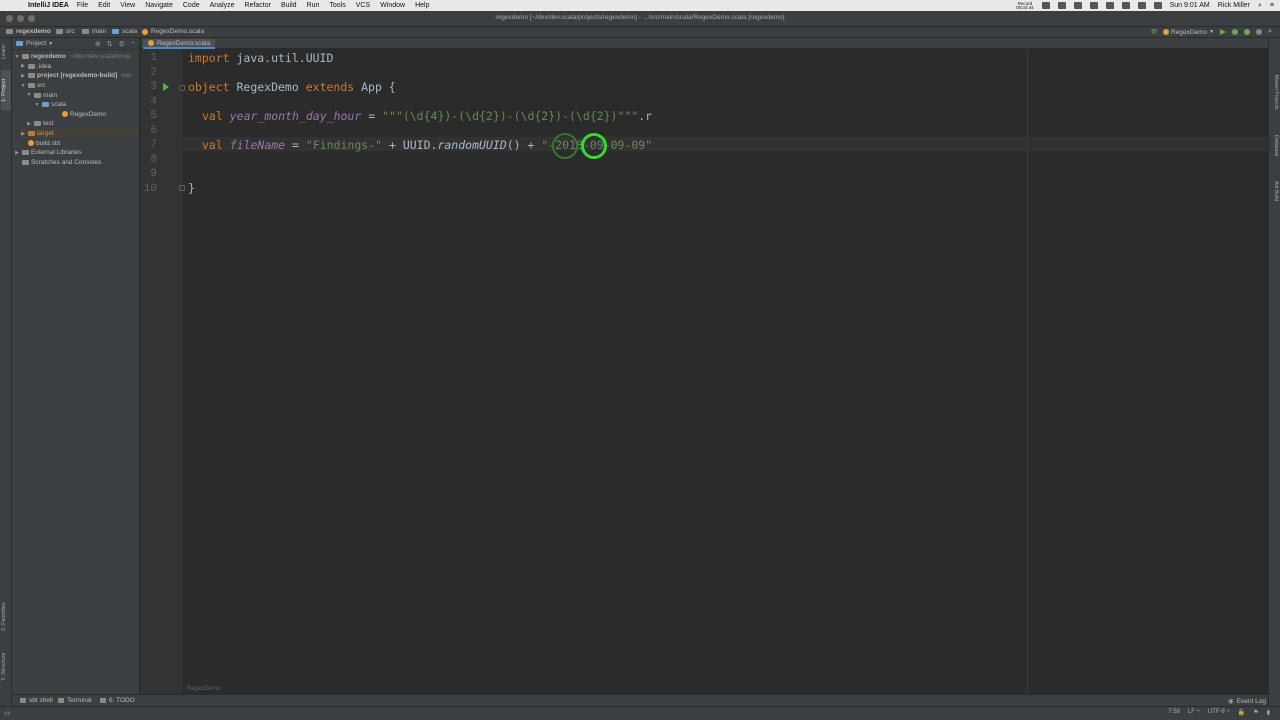  What do you see at coordinates (166, 87) in the screenshot?
I see `run-gutter-icon` at bounding box center [166, 87].